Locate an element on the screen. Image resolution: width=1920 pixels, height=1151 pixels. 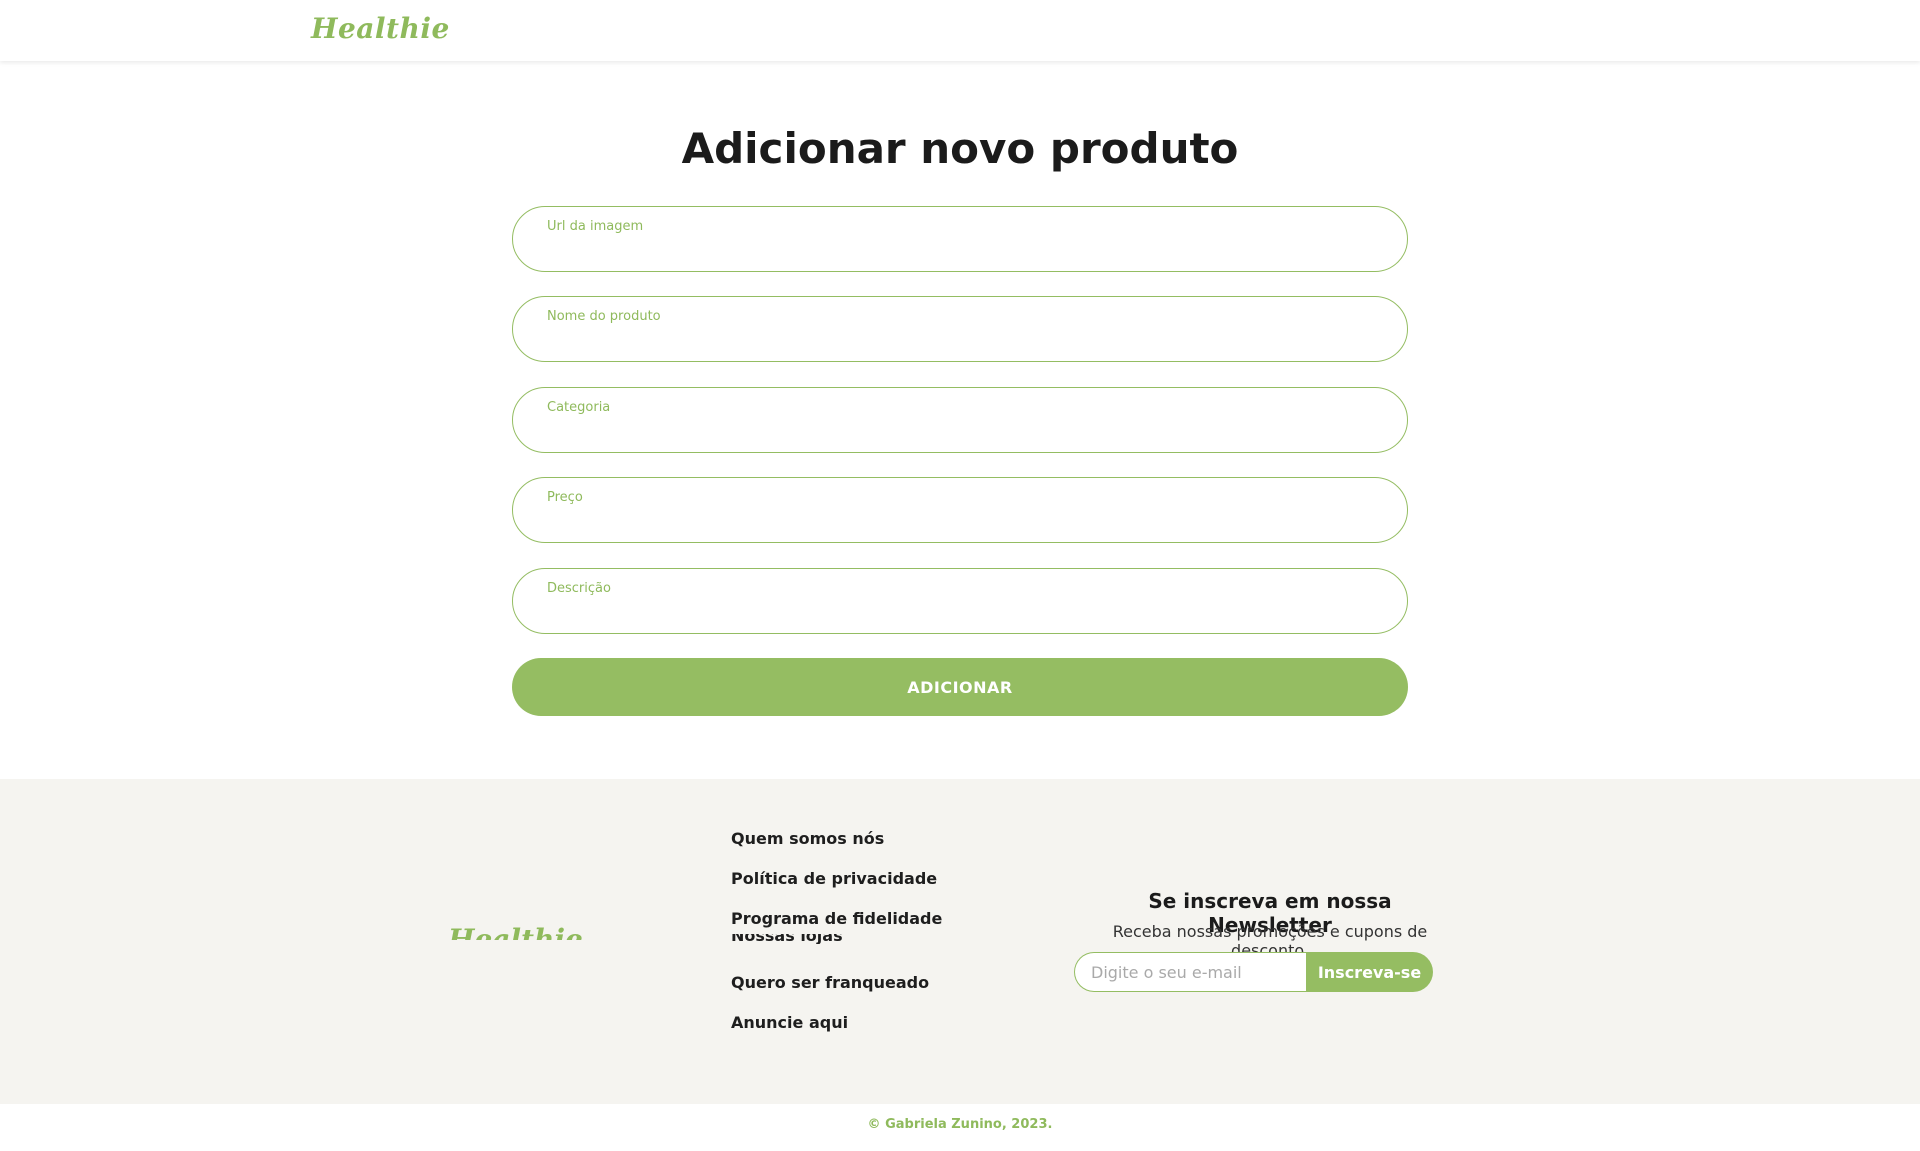
page-title: Adicionar novo produto is located at coordinates (960, 148).